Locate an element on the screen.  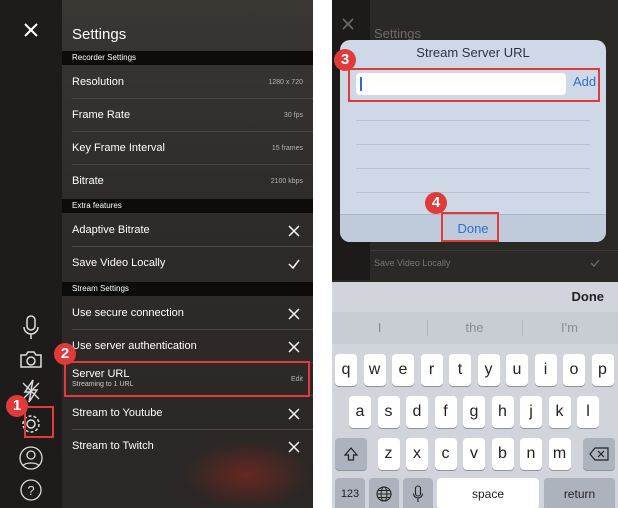
key: h is located at coordinates (502, 412).